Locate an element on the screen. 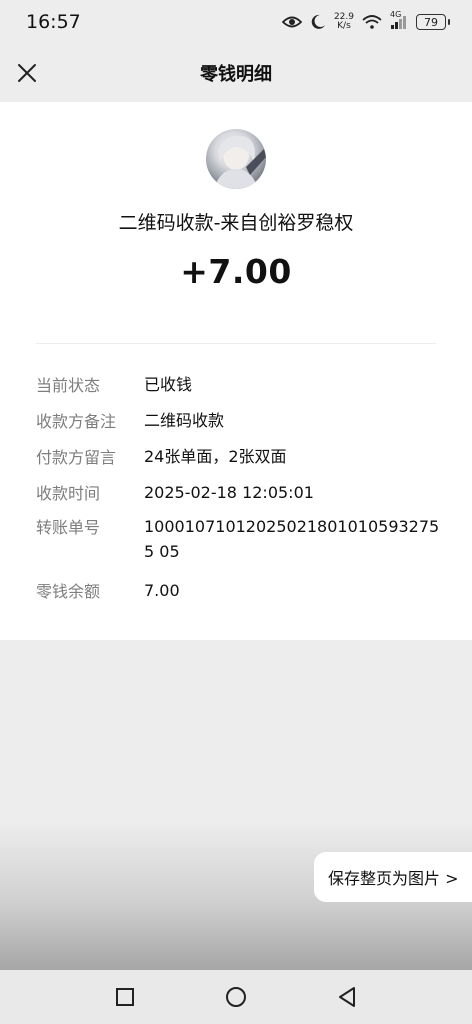 The height and width of the screenshot is (1024, 472). detail-value: 2025-02-18 12:05:01 is located at coordinates (229, 492).